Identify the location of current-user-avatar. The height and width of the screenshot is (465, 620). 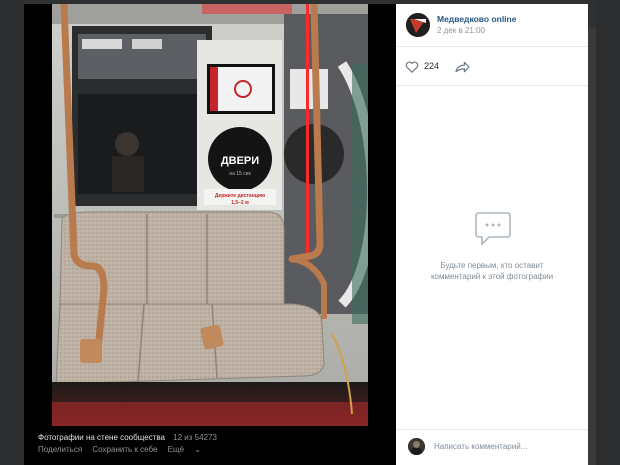
(416, 446).